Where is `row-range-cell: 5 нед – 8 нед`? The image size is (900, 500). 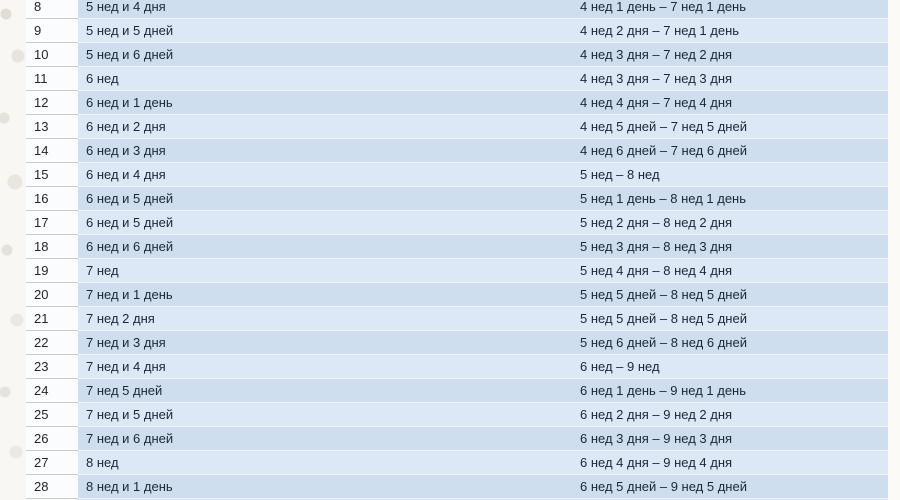
row-range-cell: 5 нед – 8 нед is located at coordinates (730, 174).